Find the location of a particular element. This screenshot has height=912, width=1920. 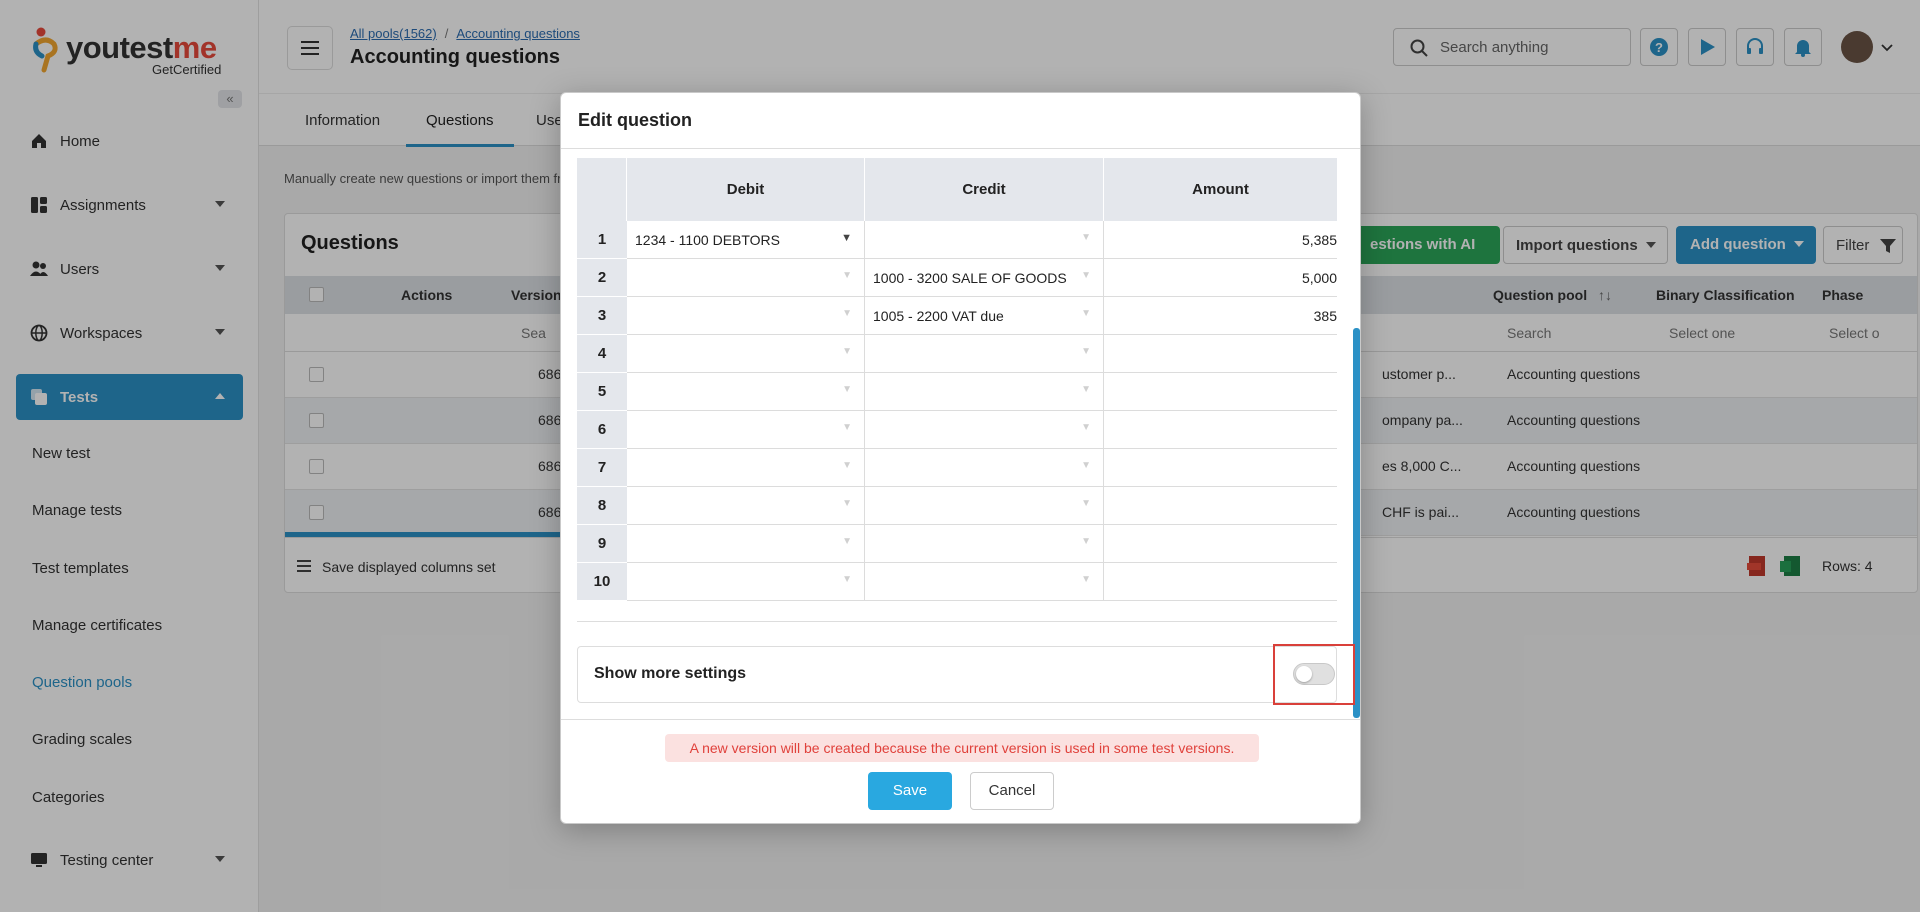

toggle-highlight is located at coordinates (1314, 674).